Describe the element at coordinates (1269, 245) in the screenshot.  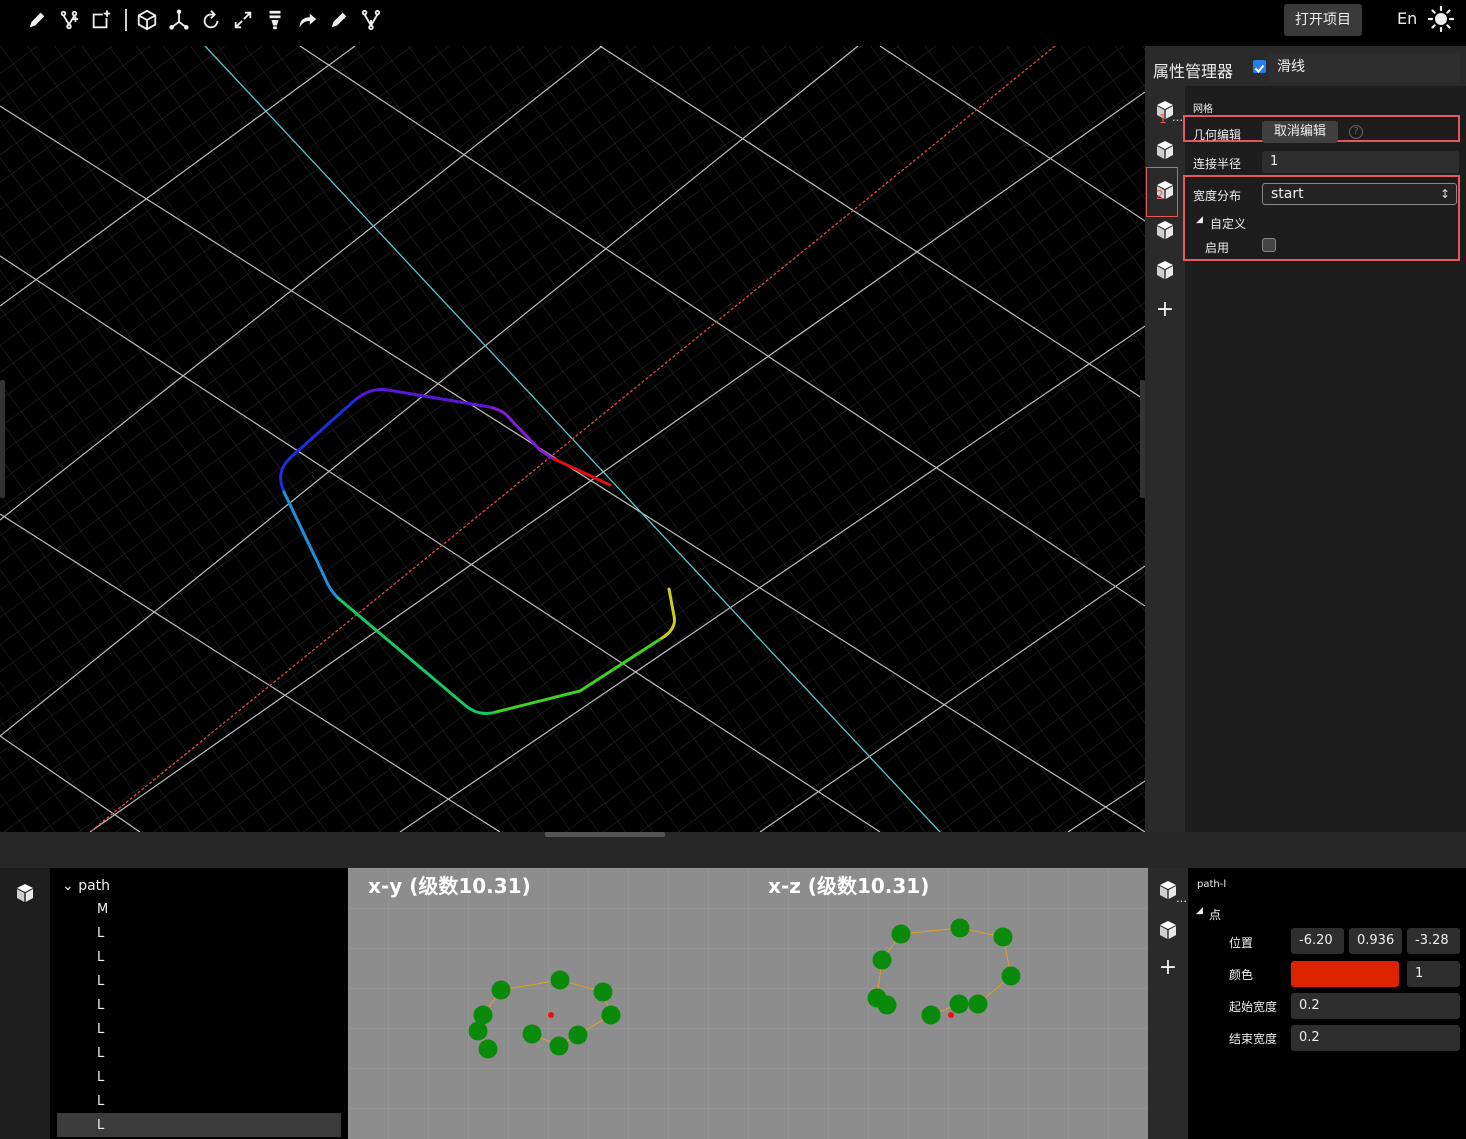
I see `enable-checkbox` at that location.